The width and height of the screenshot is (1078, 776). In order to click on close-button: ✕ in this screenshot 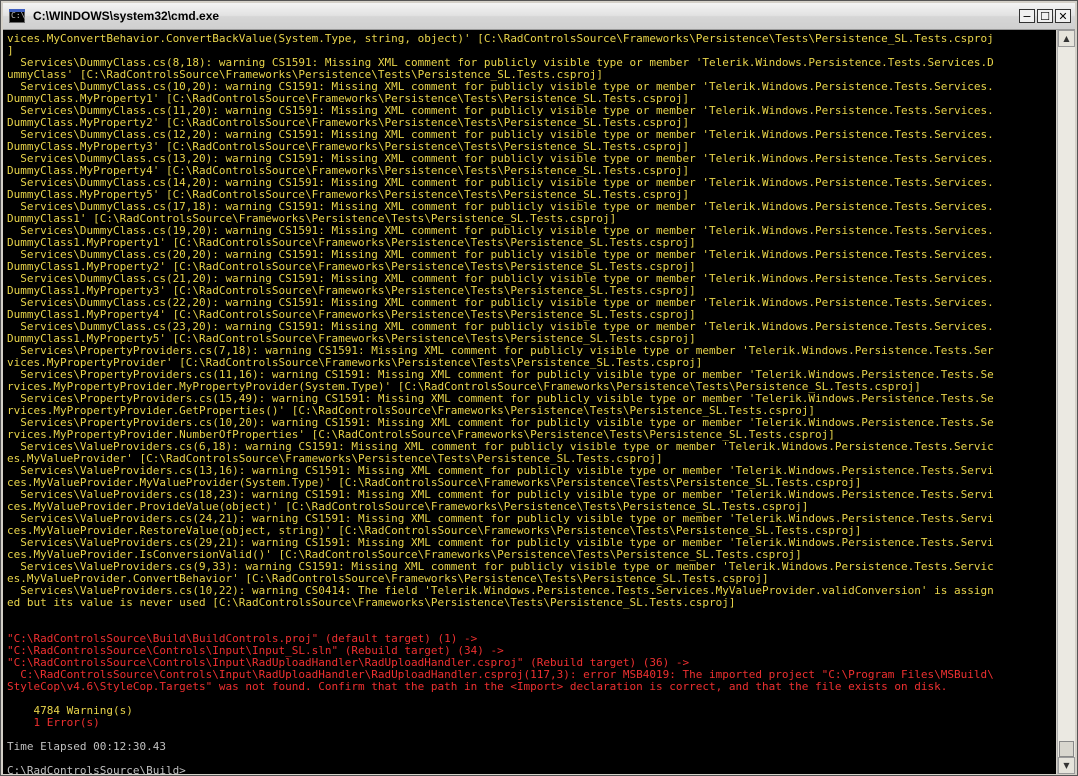, I will do `click(1063, 16)`.